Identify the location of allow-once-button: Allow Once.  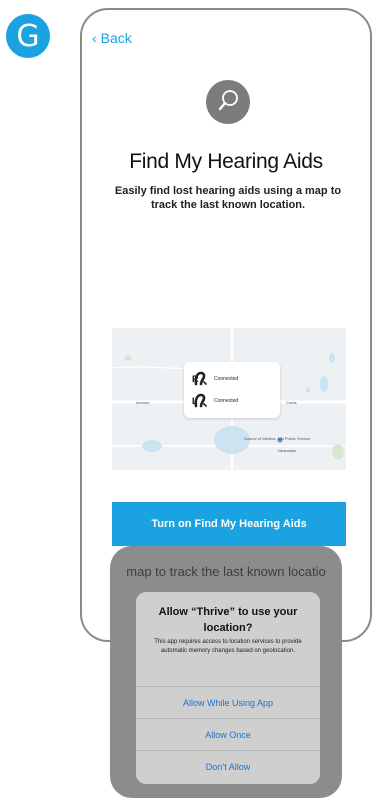
(228, 734).